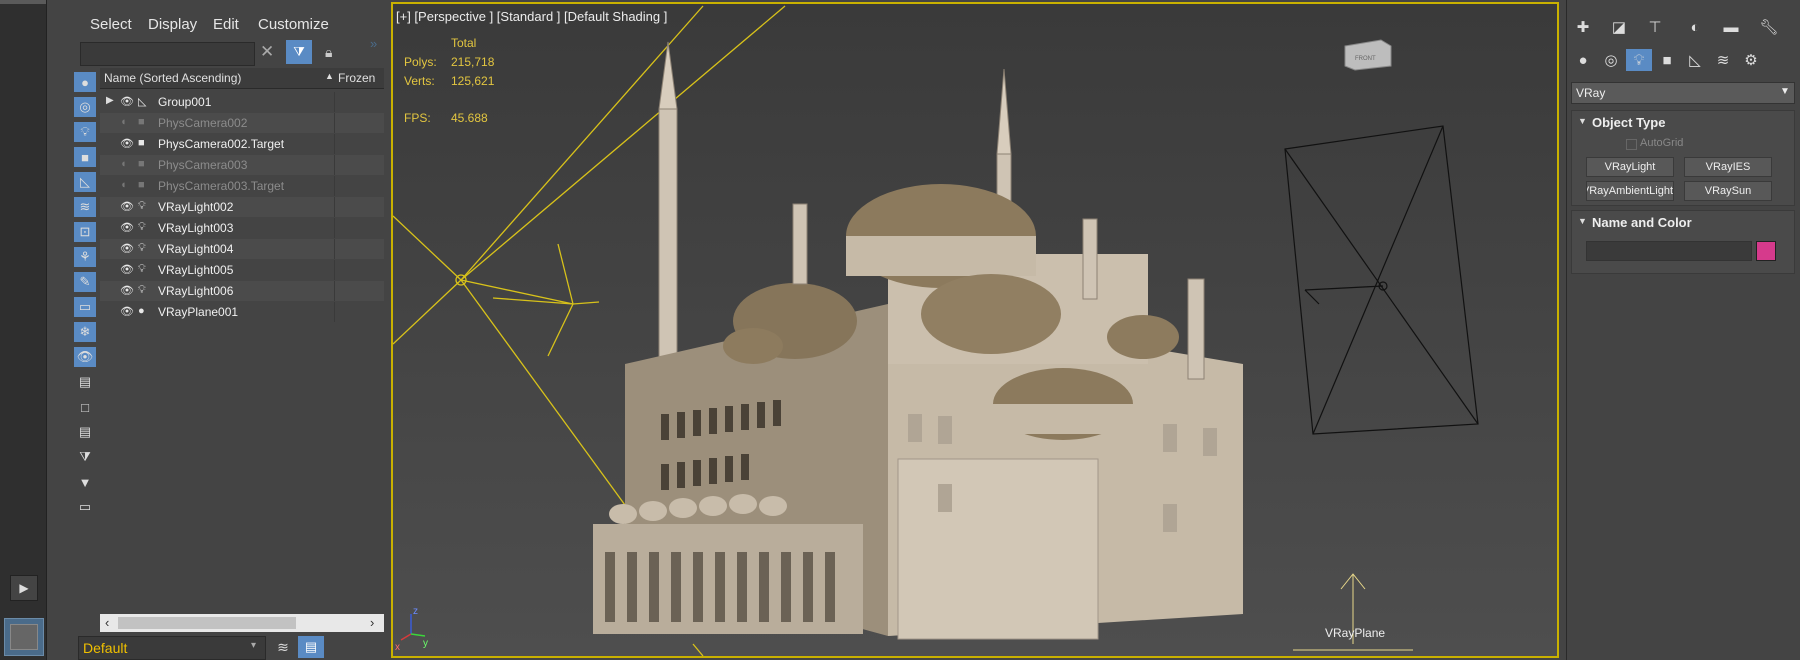 This screenshot has width=1800, height=660. I want to click on object-name-input, so click(1669, 251).